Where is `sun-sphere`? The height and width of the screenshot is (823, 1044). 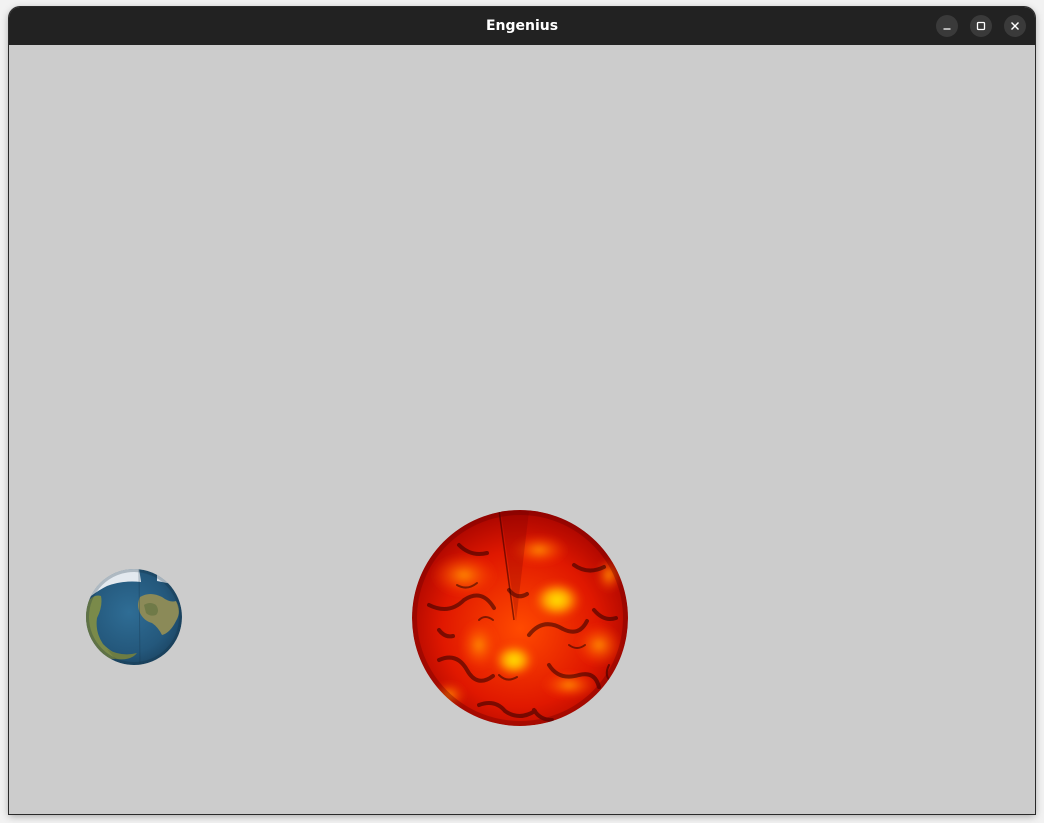
sun-sphere is located at coordinates (520, 618).